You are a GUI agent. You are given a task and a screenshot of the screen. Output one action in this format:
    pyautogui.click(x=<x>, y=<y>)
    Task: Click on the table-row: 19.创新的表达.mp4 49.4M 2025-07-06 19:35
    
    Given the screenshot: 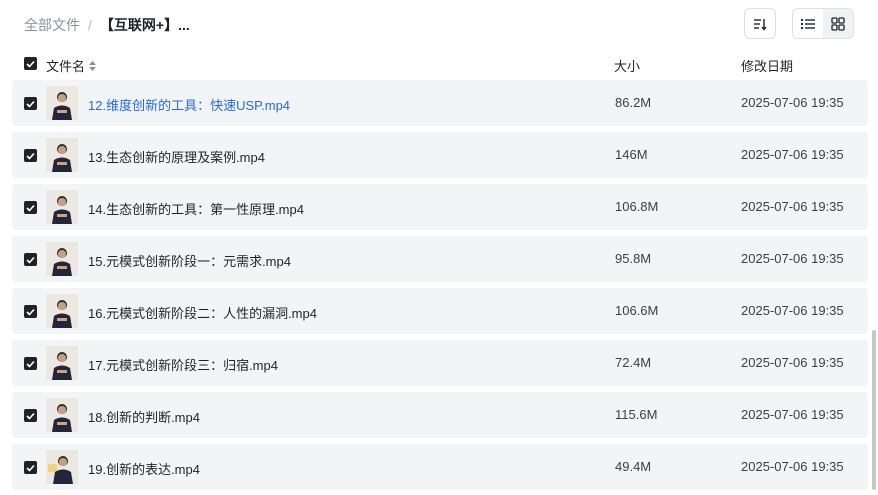 What is the action you would take?
    pyautogui.click(x=440, y=467)
    